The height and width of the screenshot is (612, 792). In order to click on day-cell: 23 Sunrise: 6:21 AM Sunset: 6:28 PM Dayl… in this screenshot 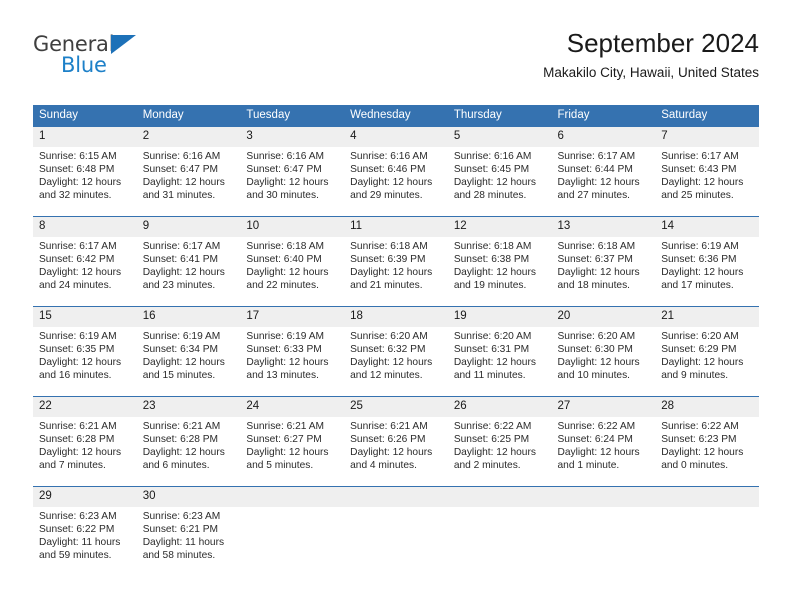, I will do `click(188, 441)`.